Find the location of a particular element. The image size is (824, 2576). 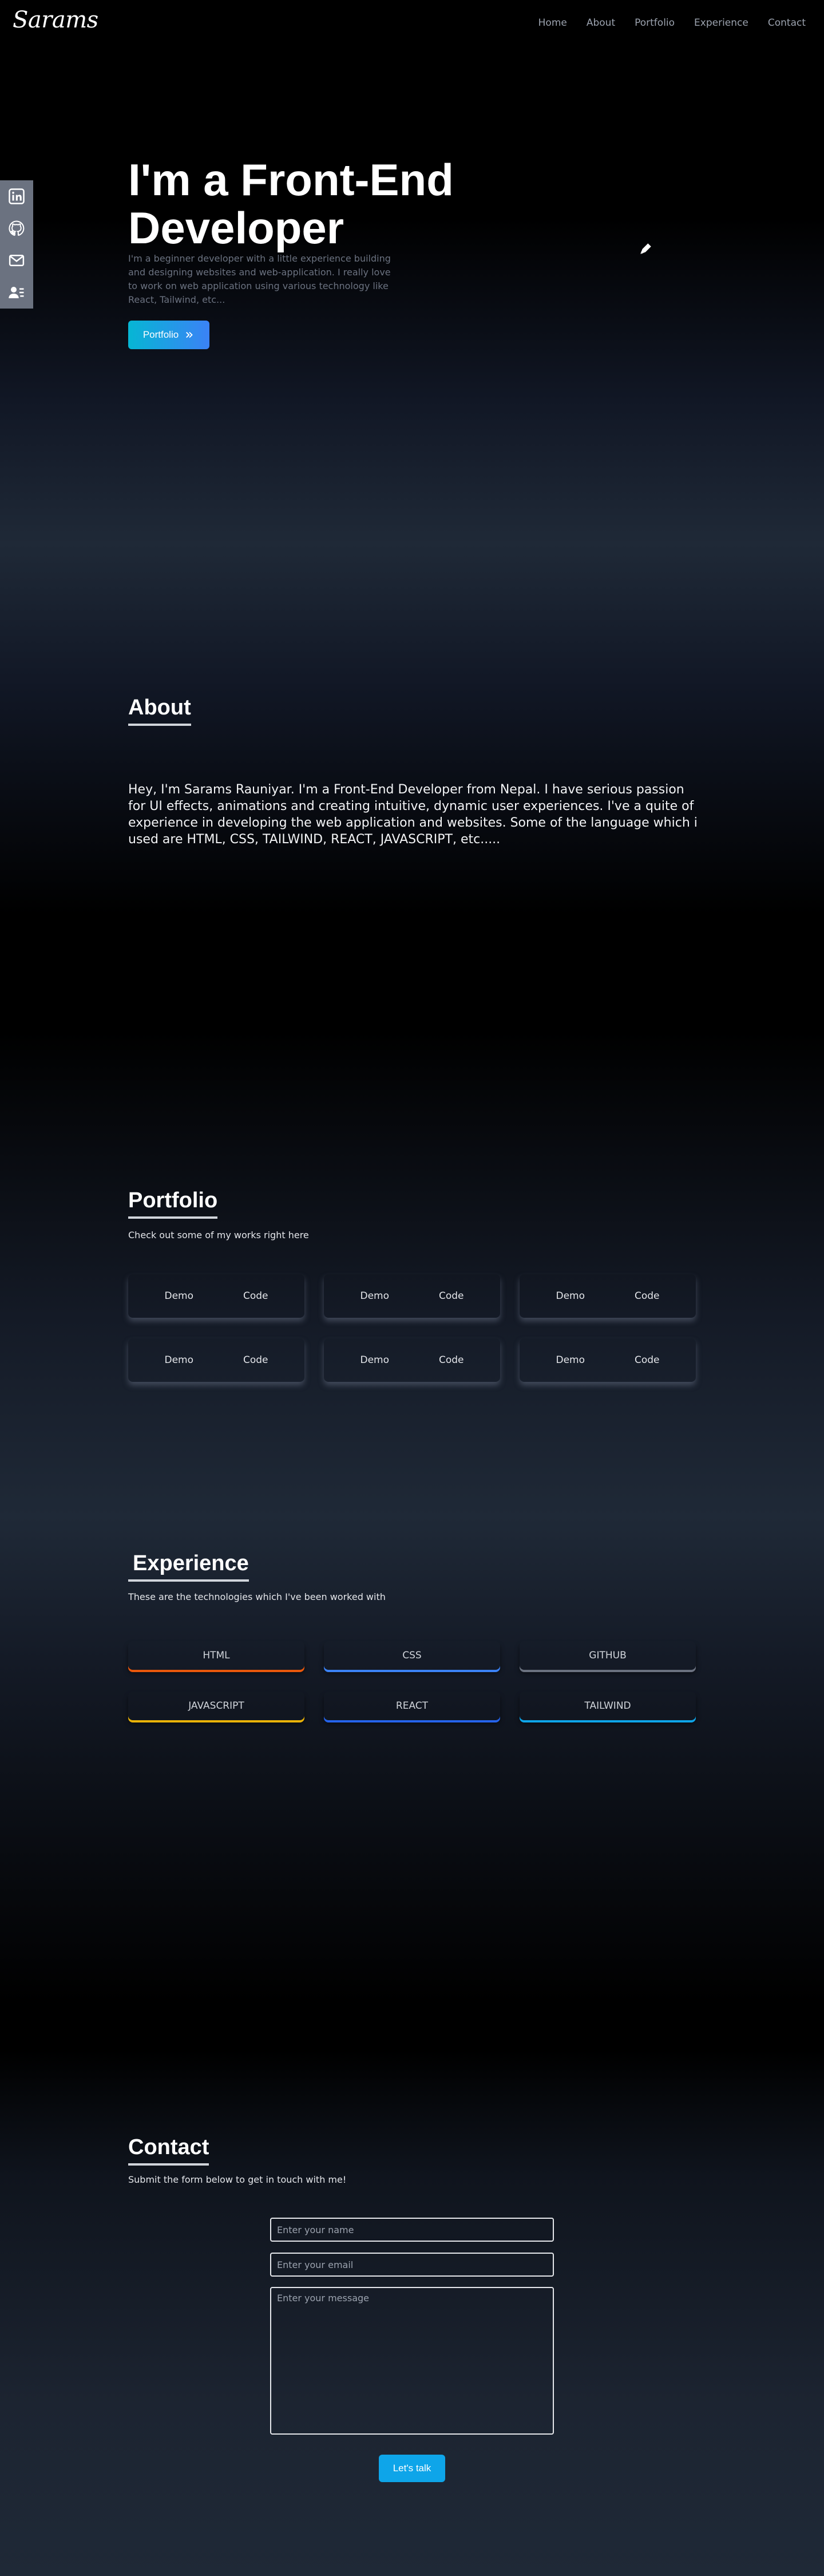

about-title: About is located at coordinates (159, 711).